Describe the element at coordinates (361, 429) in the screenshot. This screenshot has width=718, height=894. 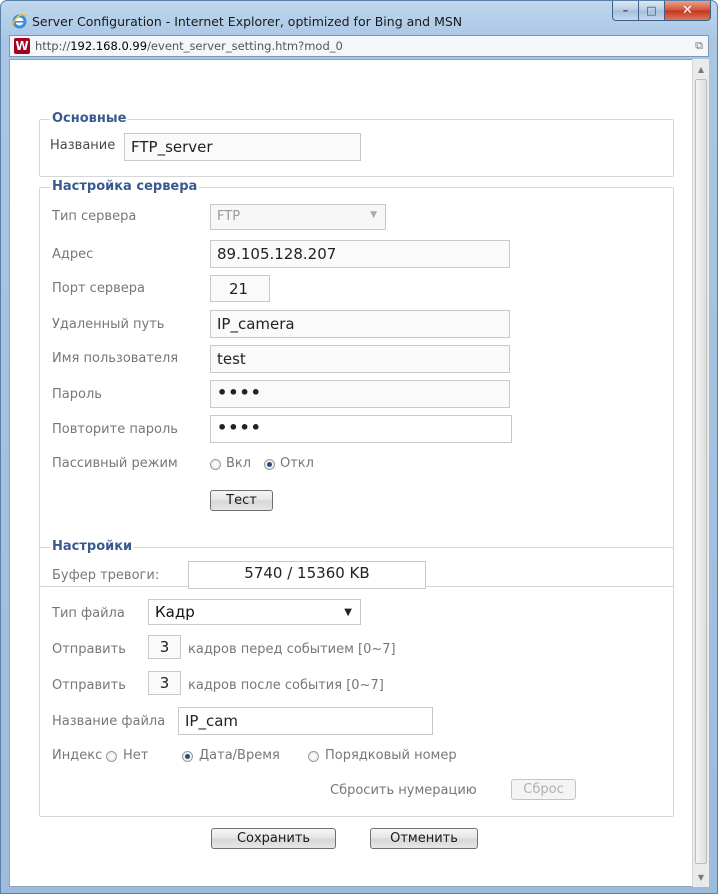
I see `repeat-password-input: ••••` at that location.